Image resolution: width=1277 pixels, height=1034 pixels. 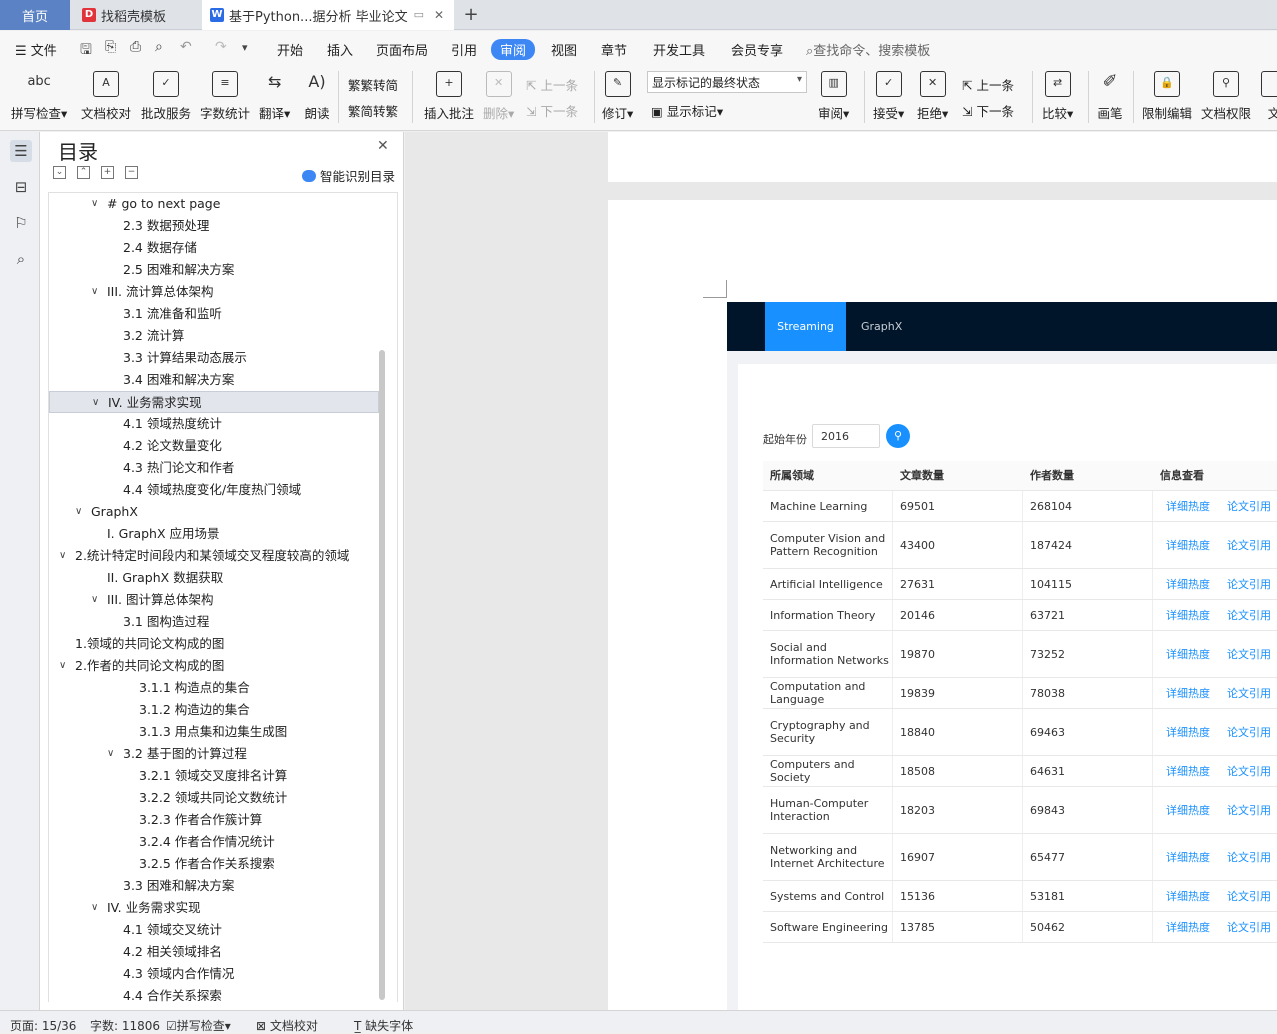 I want to click on doc-check-button: A 文档校对, so click(x=106, y=96).